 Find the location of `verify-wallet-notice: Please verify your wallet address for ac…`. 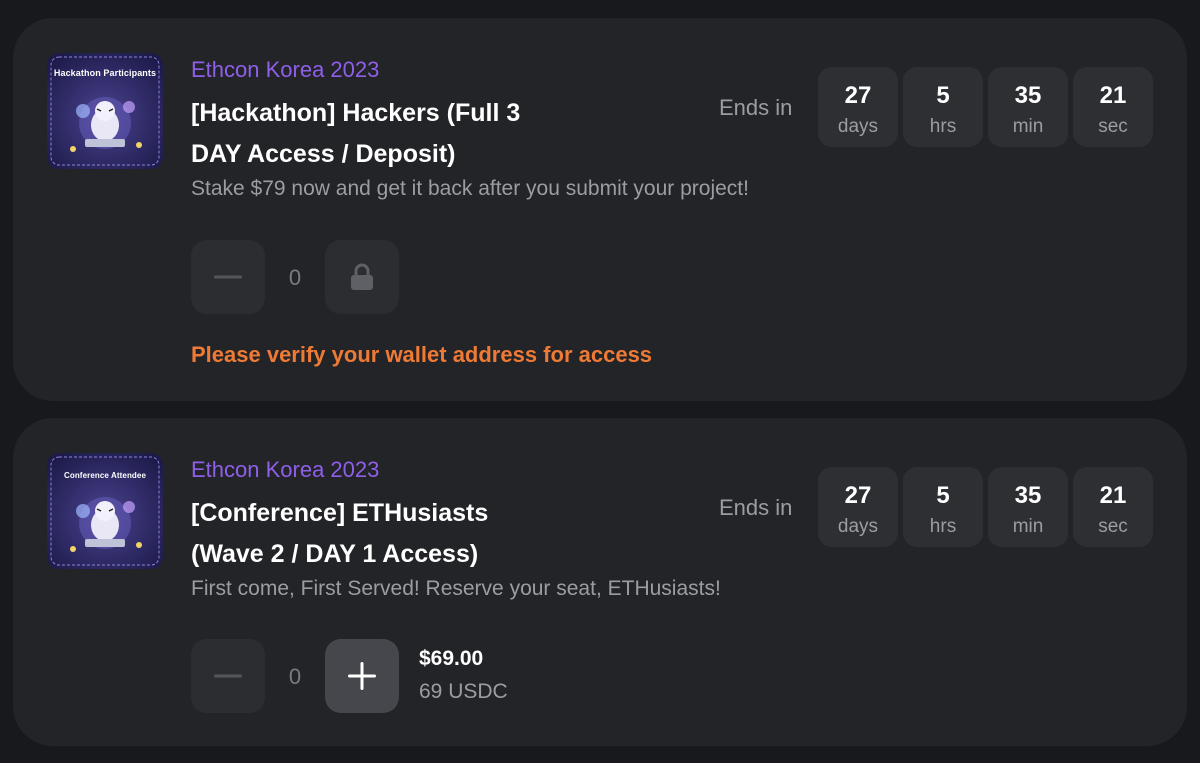

verify-wallet-notice: Please verify your wallet address for ac… is located at coordinates (422, 354).